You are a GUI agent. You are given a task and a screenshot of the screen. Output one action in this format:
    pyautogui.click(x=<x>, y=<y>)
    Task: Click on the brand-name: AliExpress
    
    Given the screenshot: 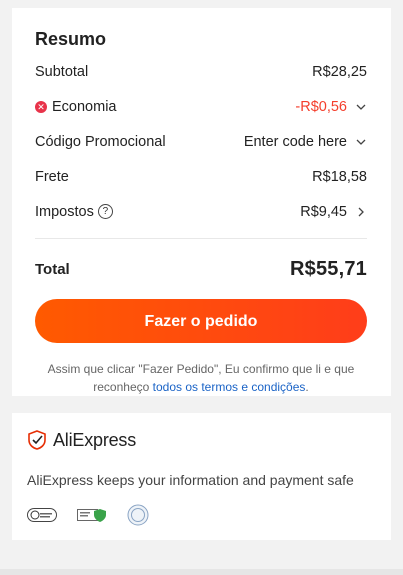 What is the action you would take?
    pyautogui.click(x=95, y=439)
    